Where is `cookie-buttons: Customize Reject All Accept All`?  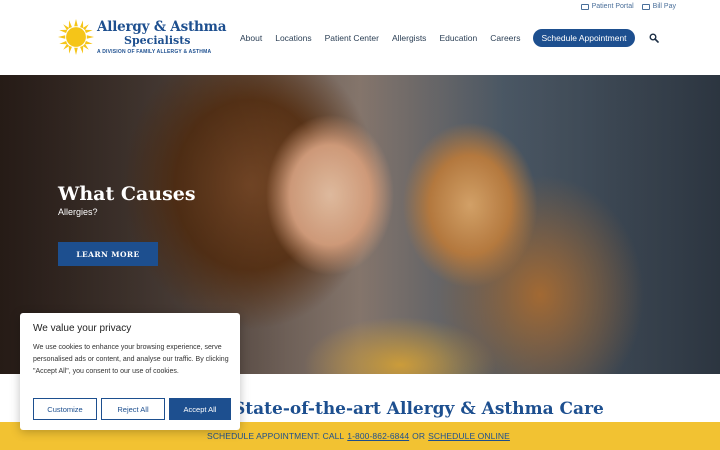 cookie-buttons: Customize Reject All Accept All is located at coordinates (132, 409).